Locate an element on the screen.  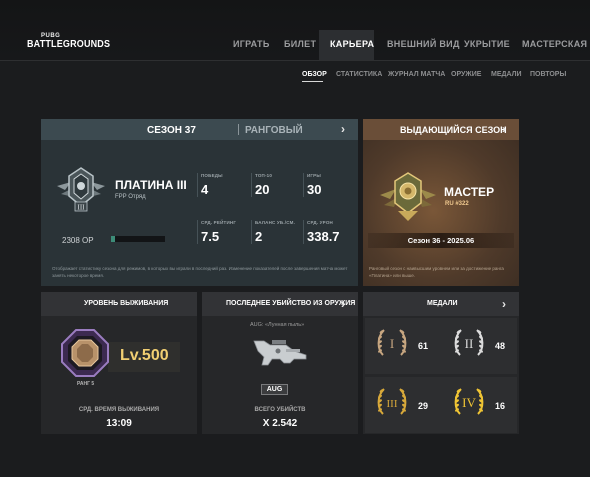
best-season-title: ВЫДАЮЩИЙСЯ СЕЗОН is located at coordinates (453, 130).